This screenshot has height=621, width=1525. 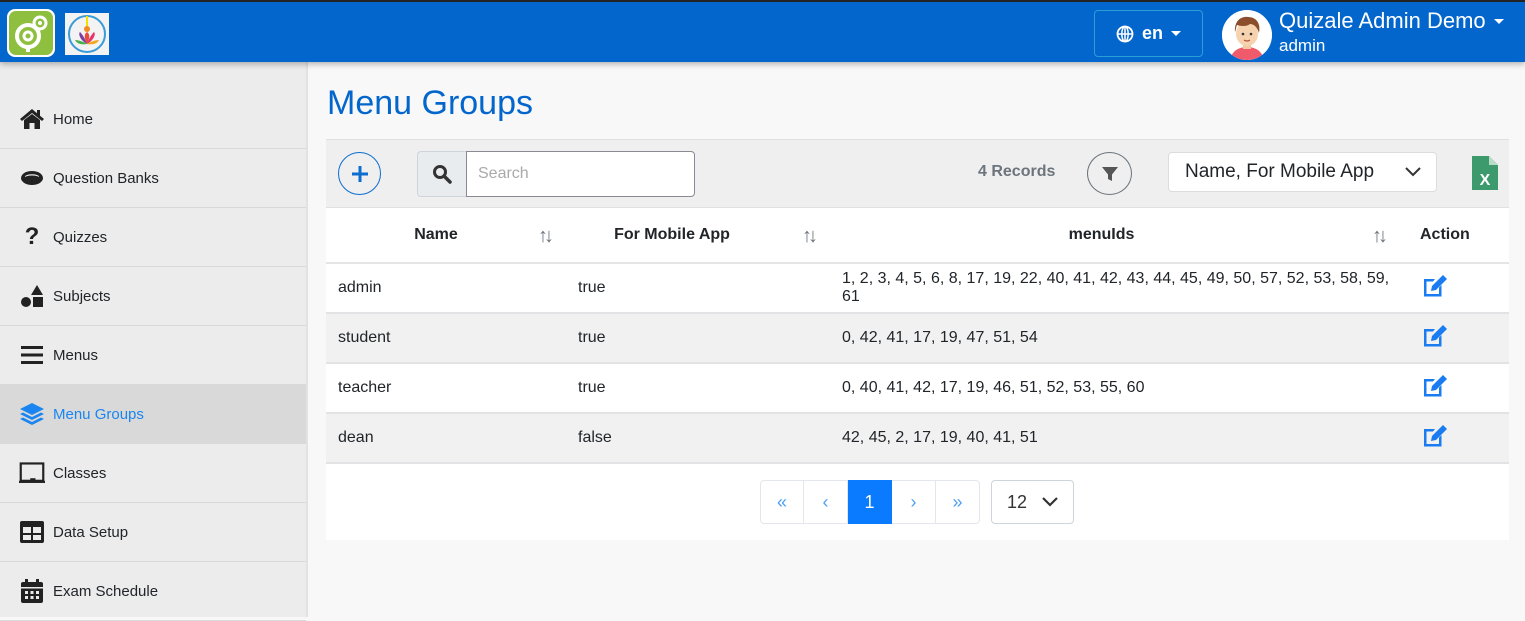 What do you see at coordinates (32, 473) in the screenshot?
I see `chalkboard-icon` at bounding box center [32, 473].